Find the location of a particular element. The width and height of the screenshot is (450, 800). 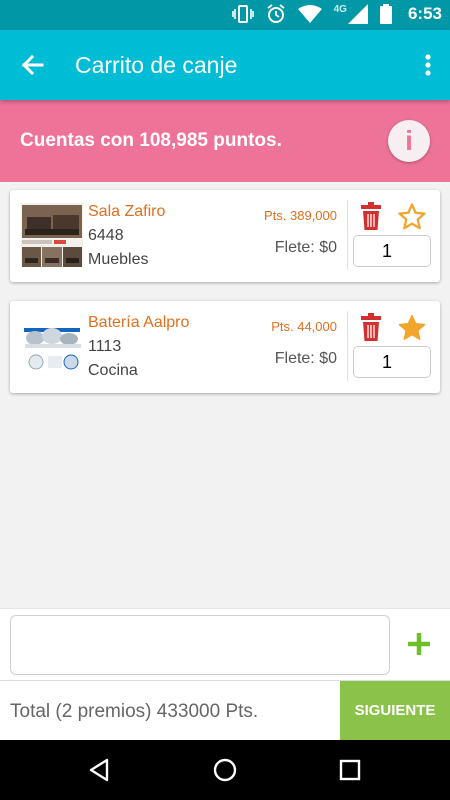

status-icons: 4G 6:53 is located at coordinates (336, 14).